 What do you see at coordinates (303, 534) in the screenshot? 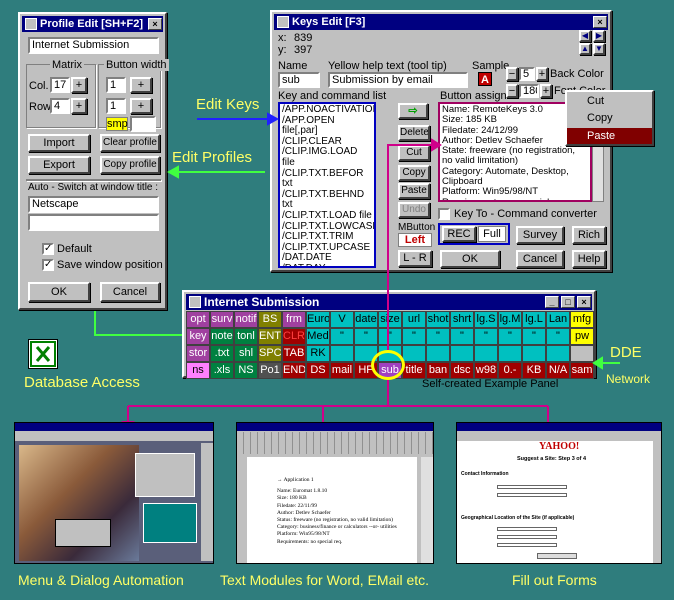
I see `document-line: Platform: Win95/98/NT` at bounding box center [303, 534].